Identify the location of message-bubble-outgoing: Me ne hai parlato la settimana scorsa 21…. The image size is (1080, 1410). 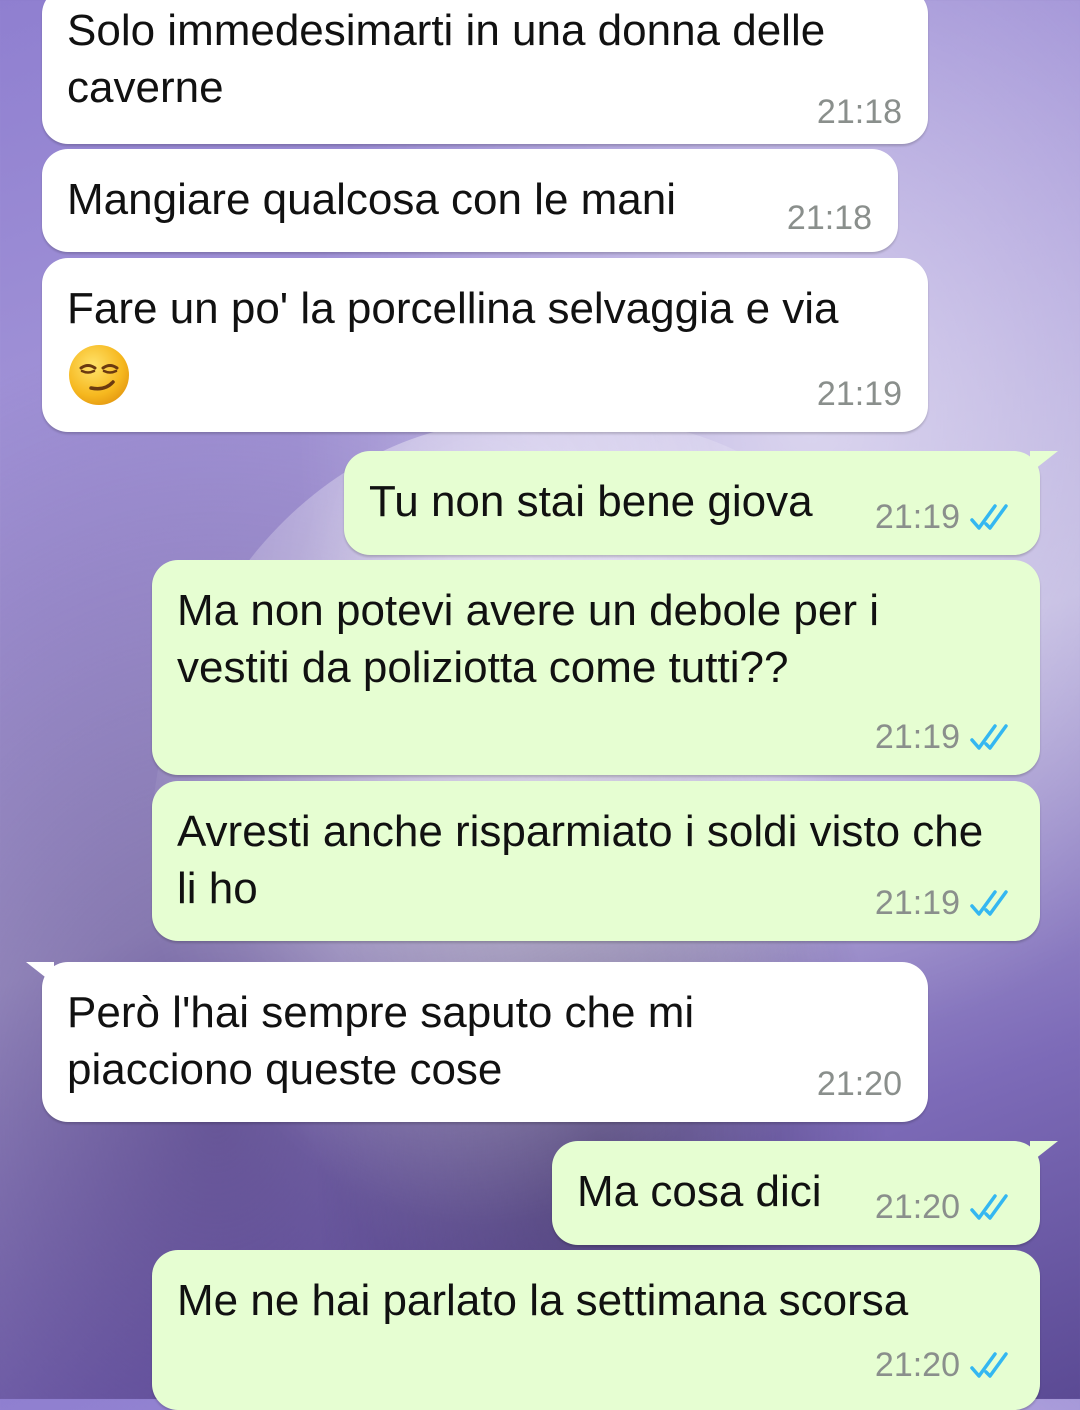
(596, 1330).